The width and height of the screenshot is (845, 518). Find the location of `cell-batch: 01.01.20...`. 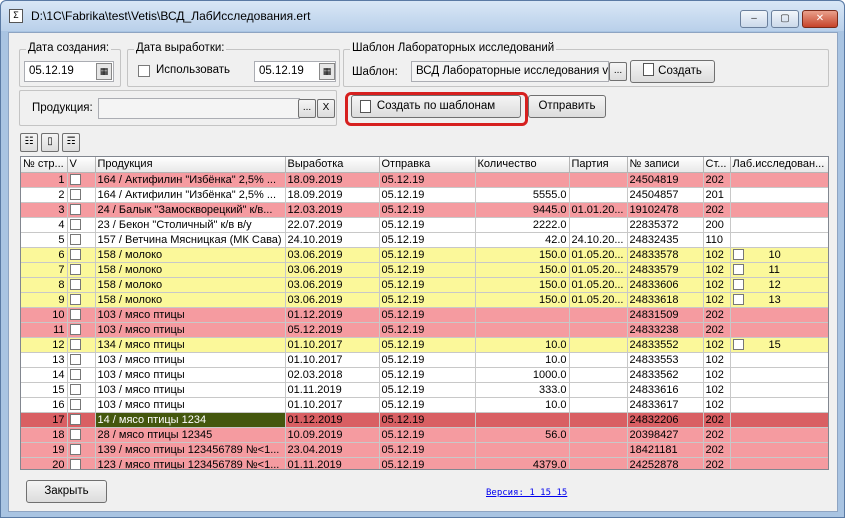

cell-batch: 01.01.20... is located at coordinates (598, 210).